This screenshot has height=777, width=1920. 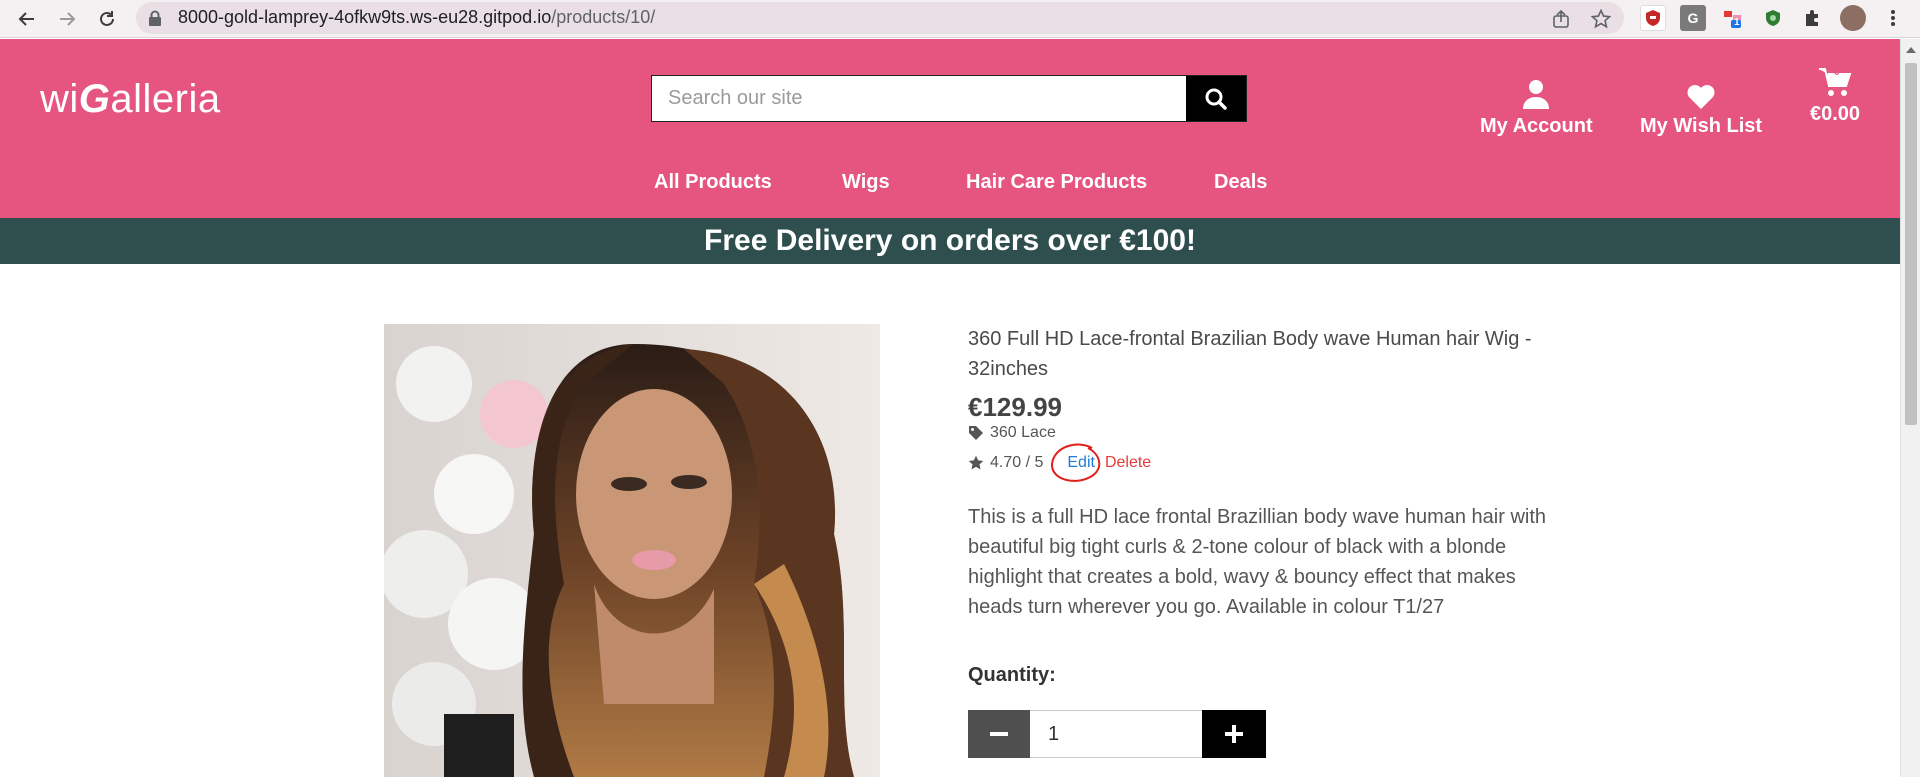 What do you see at coordinates (866, 182) in the screenshot?
I see `nav-wigs: Wigs` at bounding box center [866, 182].